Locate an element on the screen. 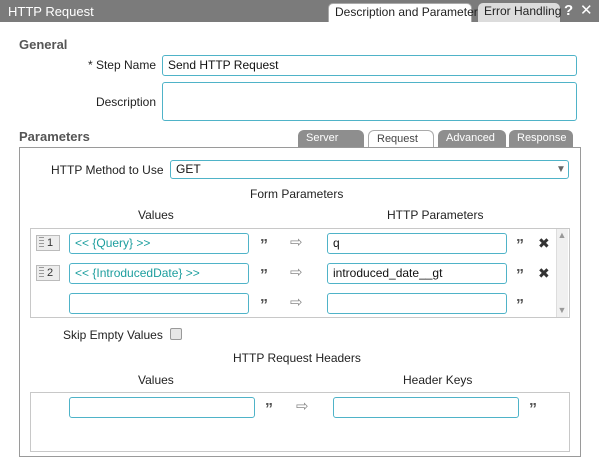  help-icon: ? is located at coordinates (568, 11).